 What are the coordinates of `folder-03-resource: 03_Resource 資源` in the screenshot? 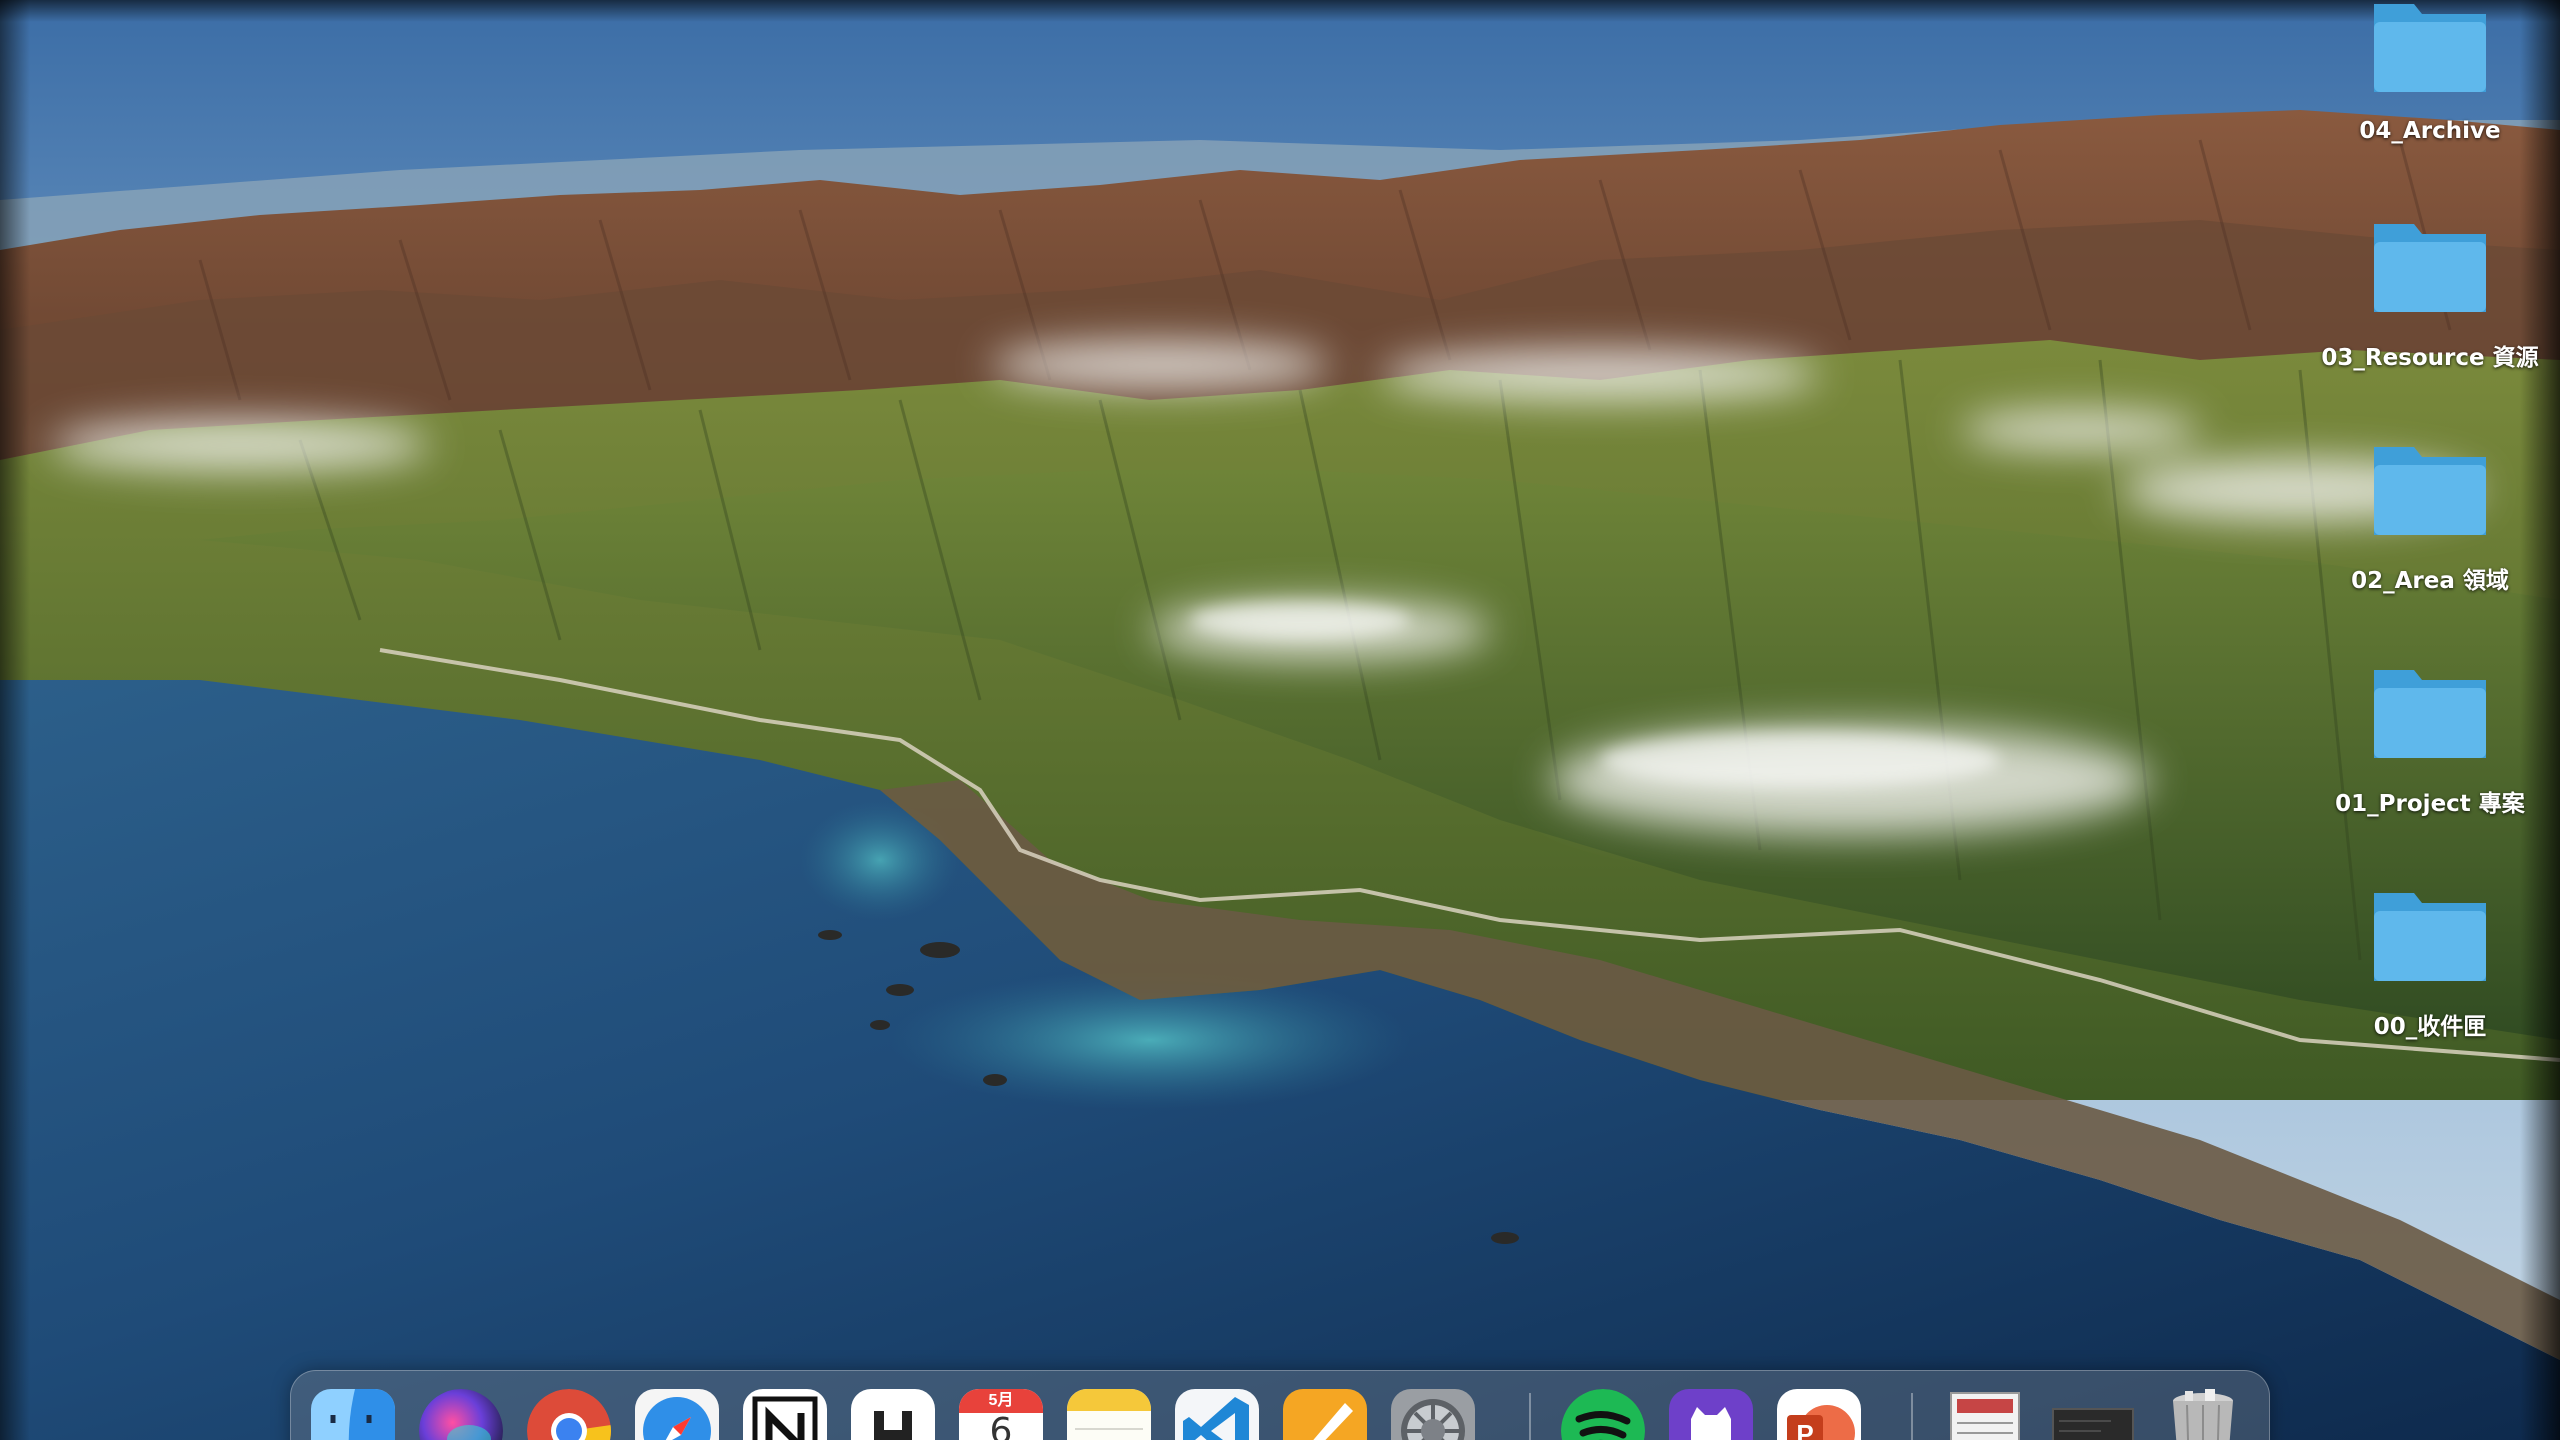 It's located at (2430, 310).